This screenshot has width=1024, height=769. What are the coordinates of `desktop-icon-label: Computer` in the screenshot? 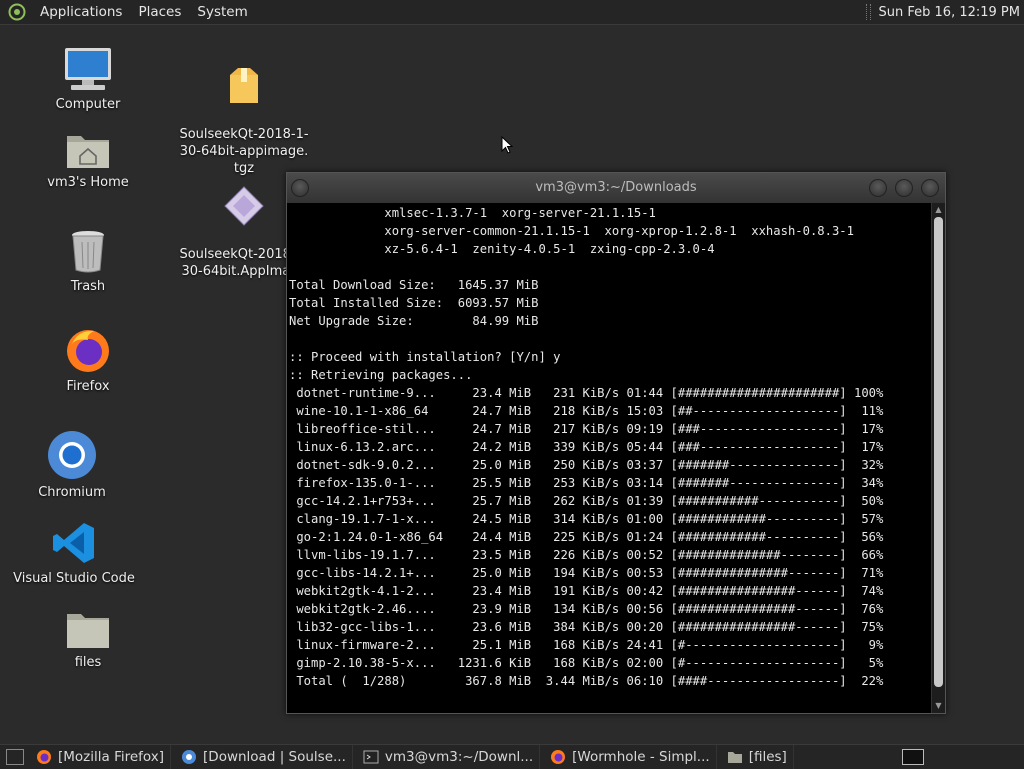 It's located at (88, 104).